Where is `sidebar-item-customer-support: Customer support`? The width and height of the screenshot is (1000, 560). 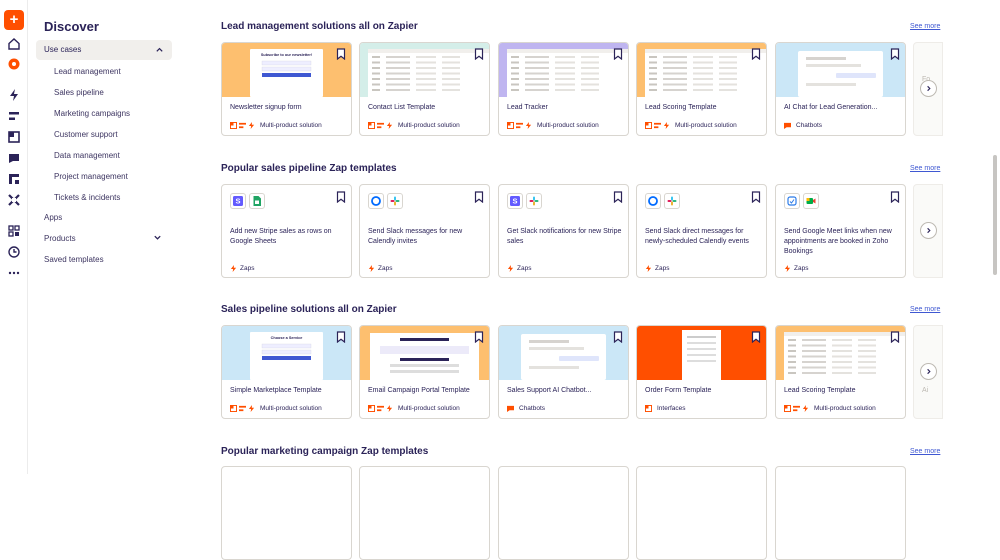
sidebar-item-customer-support: Customer support is located at coordinates (86, 134).